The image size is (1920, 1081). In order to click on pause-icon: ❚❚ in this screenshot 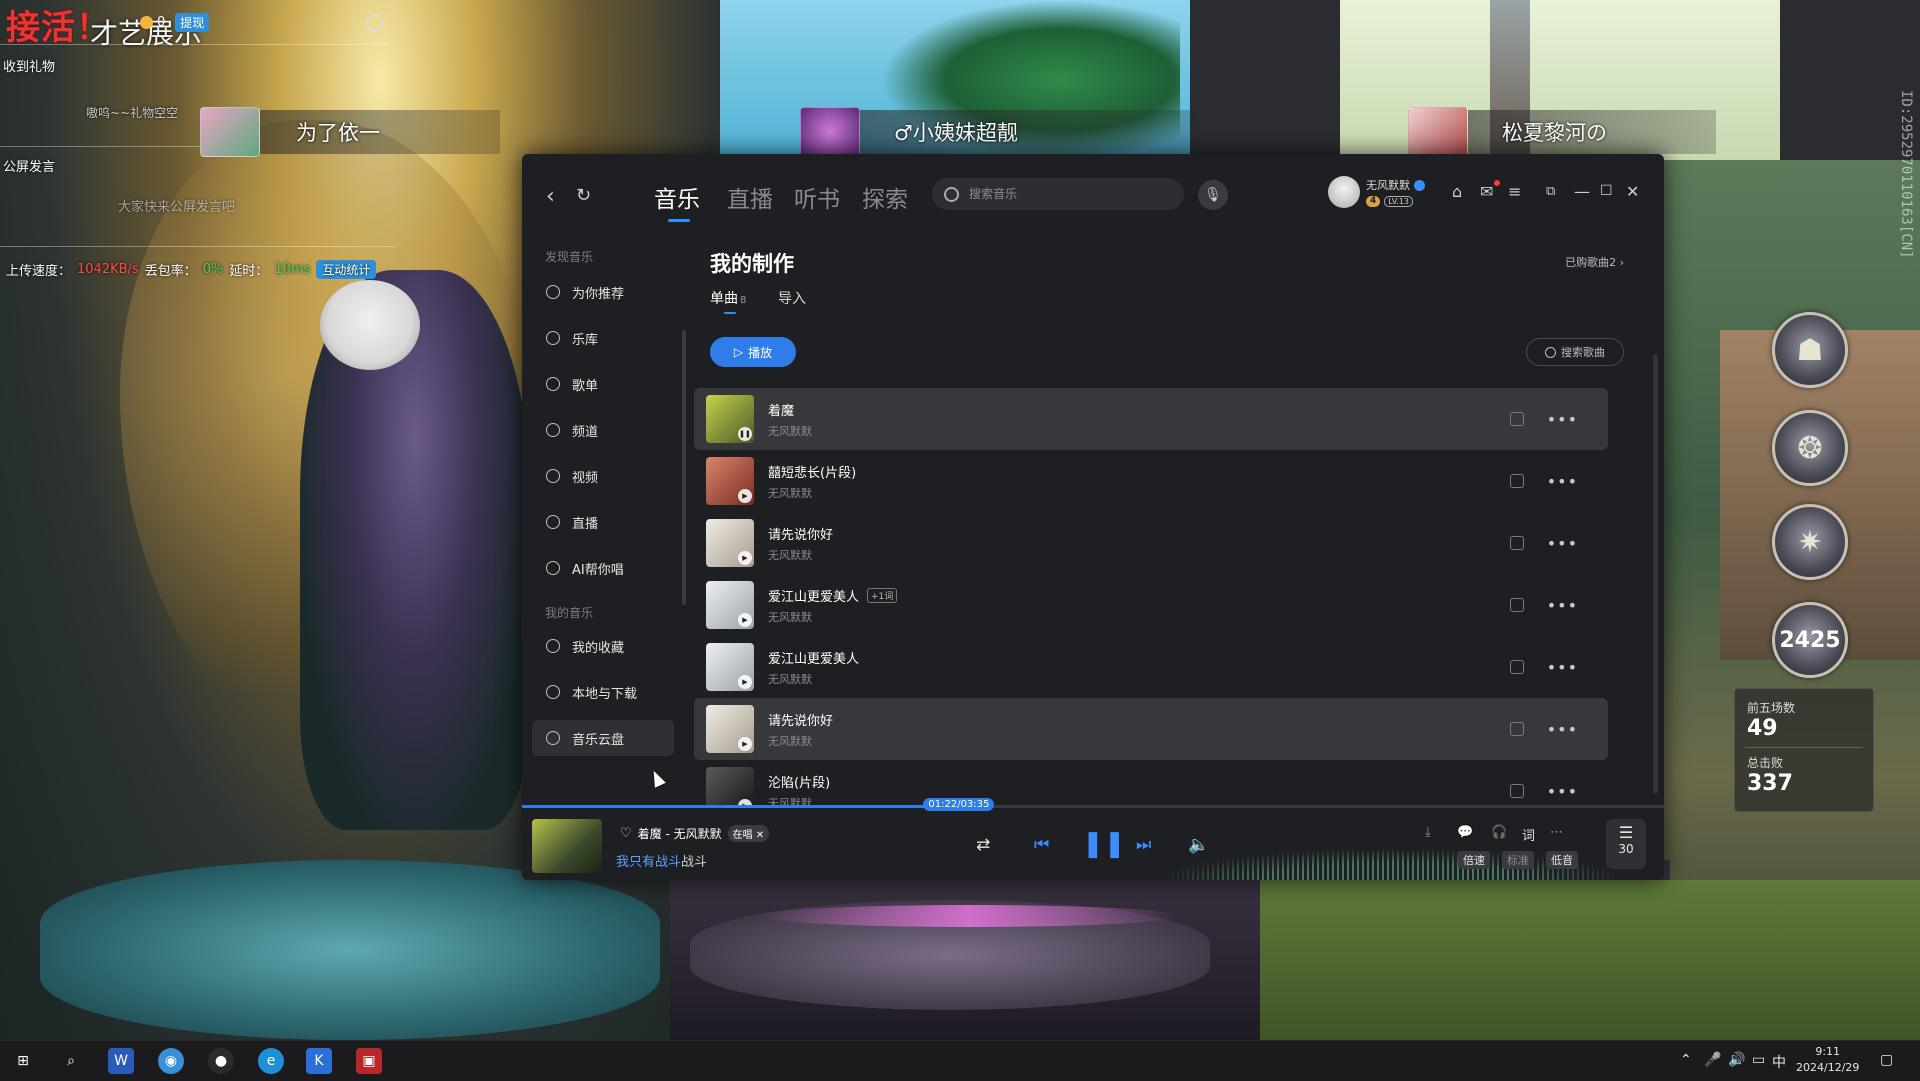, I will do `click(745, 434)`.